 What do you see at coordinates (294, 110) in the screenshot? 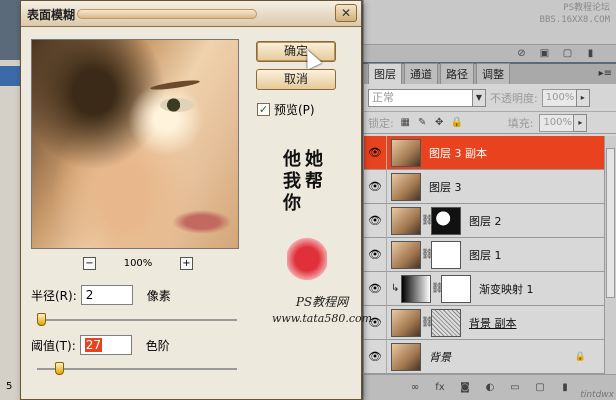
I see `preview-label: 预览(P)` at bounding box center [294, 110].